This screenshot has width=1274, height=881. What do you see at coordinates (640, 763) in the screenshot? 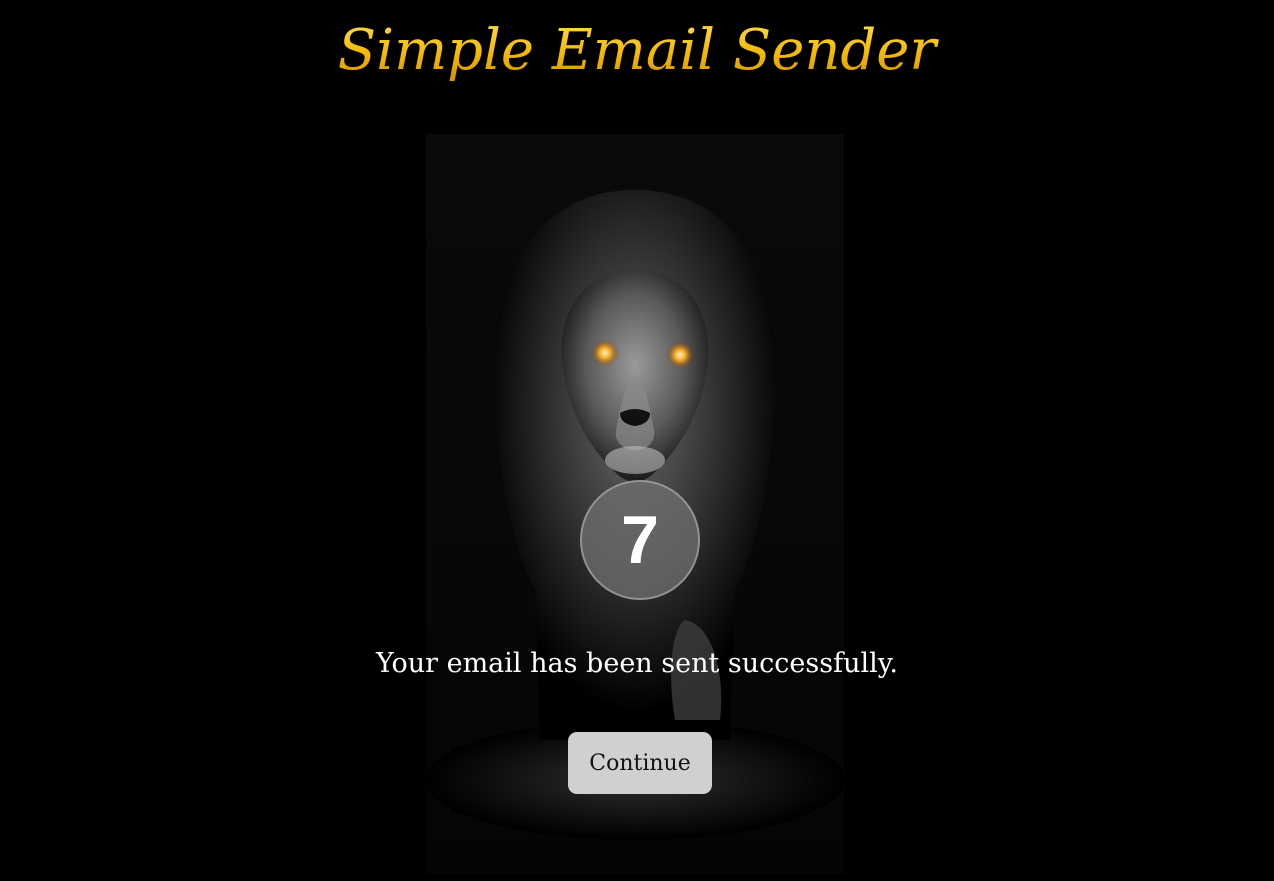
I see `continue-button: Continue` at bounding box center [640, 763].